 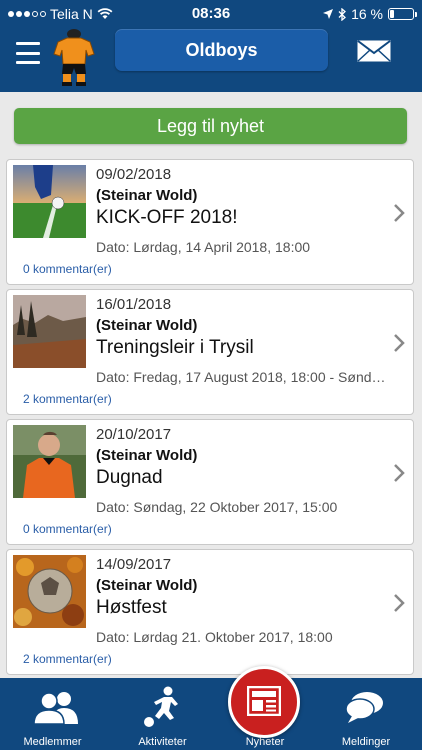 What do you see at coordinates (131, 607) in the screenshot?
I see `news-title: Høstfest` at bounding box center [131, 607].